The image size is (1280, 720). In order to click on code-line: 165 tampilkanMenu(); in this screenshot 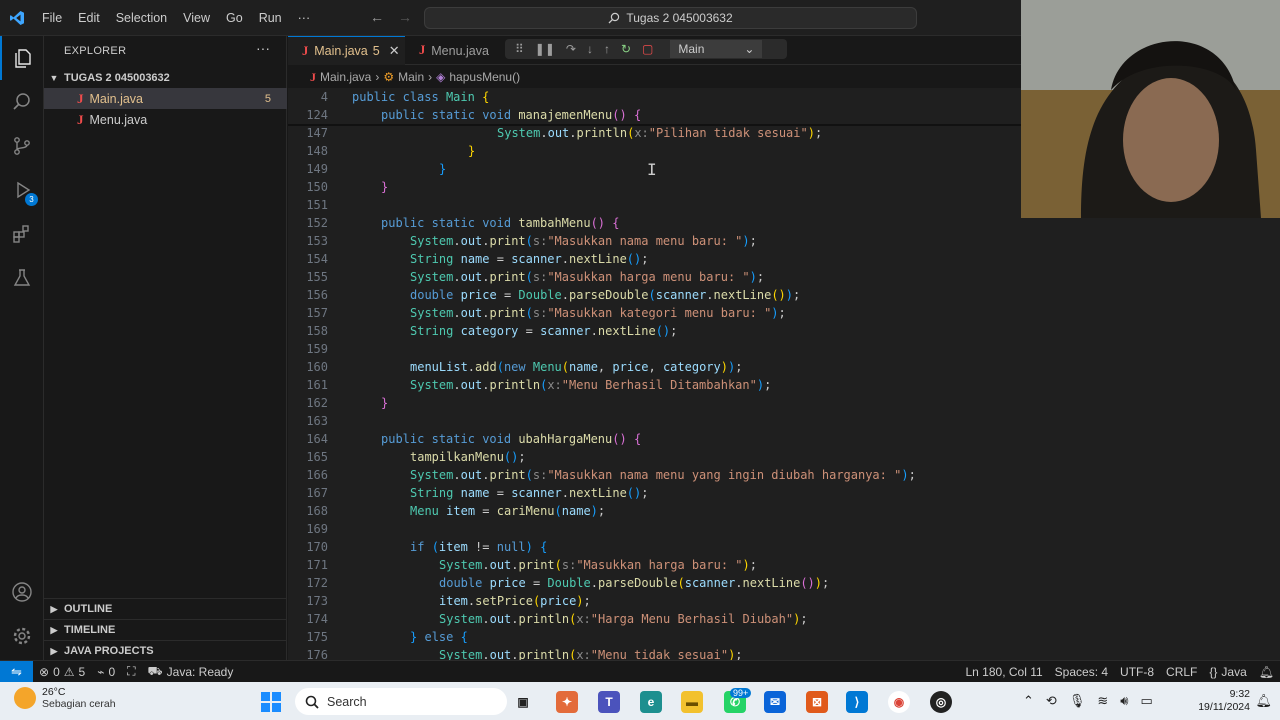, I will do `click(733, 457)`.